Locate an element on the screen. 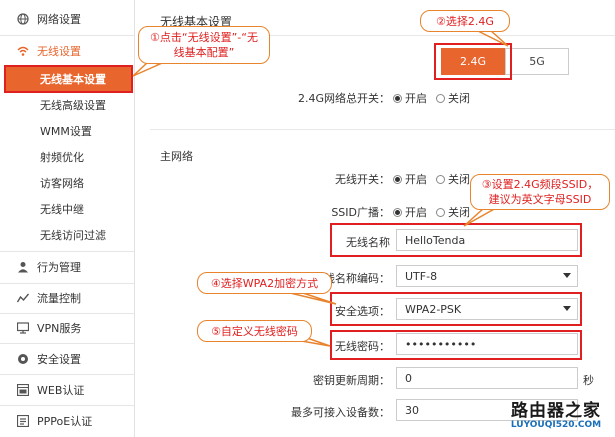 The image size is (615, 437). watermark-logo: 路由器之家 LUYOUQI520.COM is located at coordinates (556, 416).